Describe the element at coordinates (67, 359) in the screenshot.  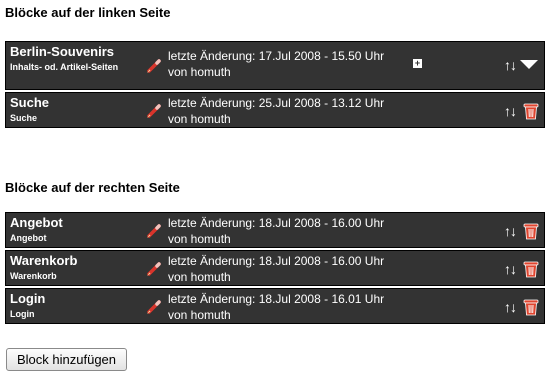
I see `add-block-button: Block hinzufügen` at that location.